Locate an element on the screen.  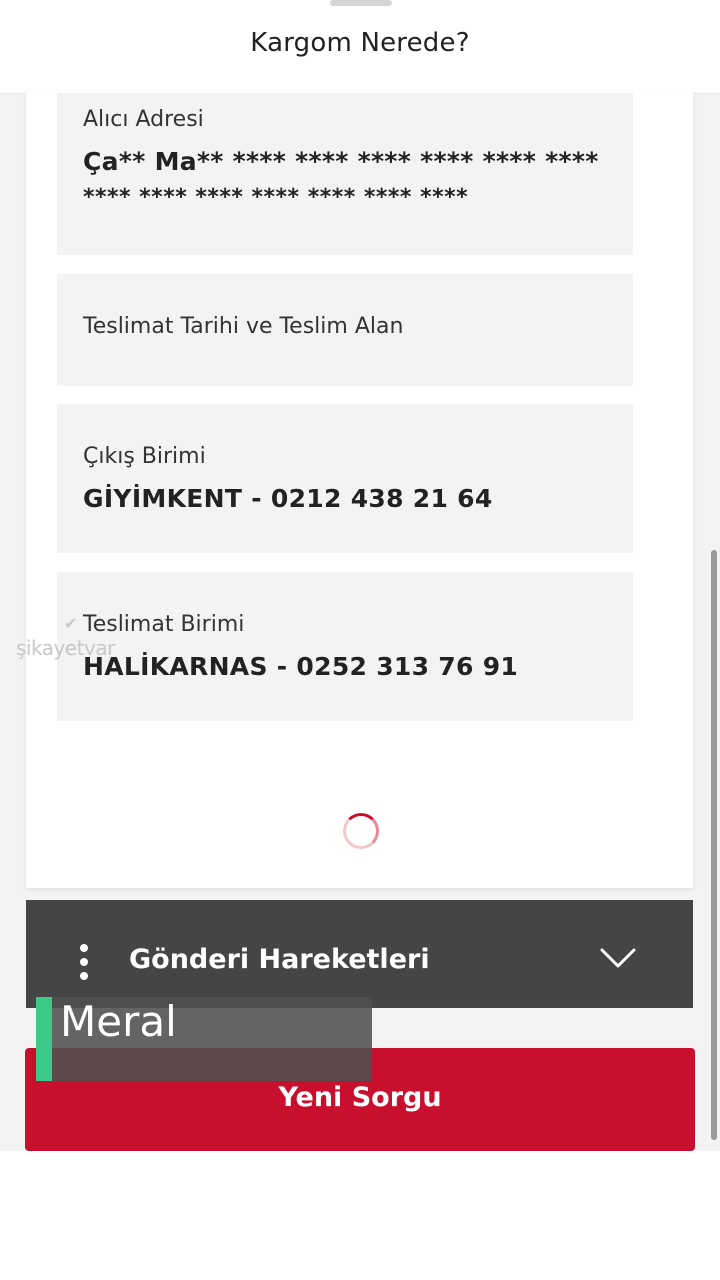
delivery-date-box: Teslimat Tarihi ve Teslim Alan is located at coordinates (345, 330).